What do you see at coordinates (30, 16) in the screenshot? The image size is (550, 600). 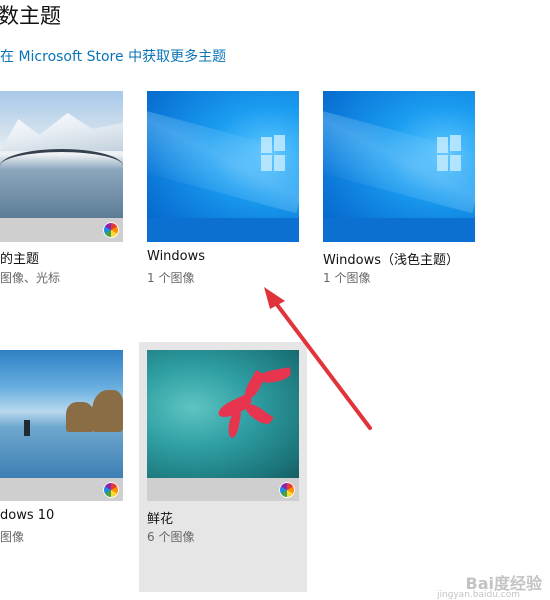 I see `page-title: 数主题` at bounding box center [30, 16].